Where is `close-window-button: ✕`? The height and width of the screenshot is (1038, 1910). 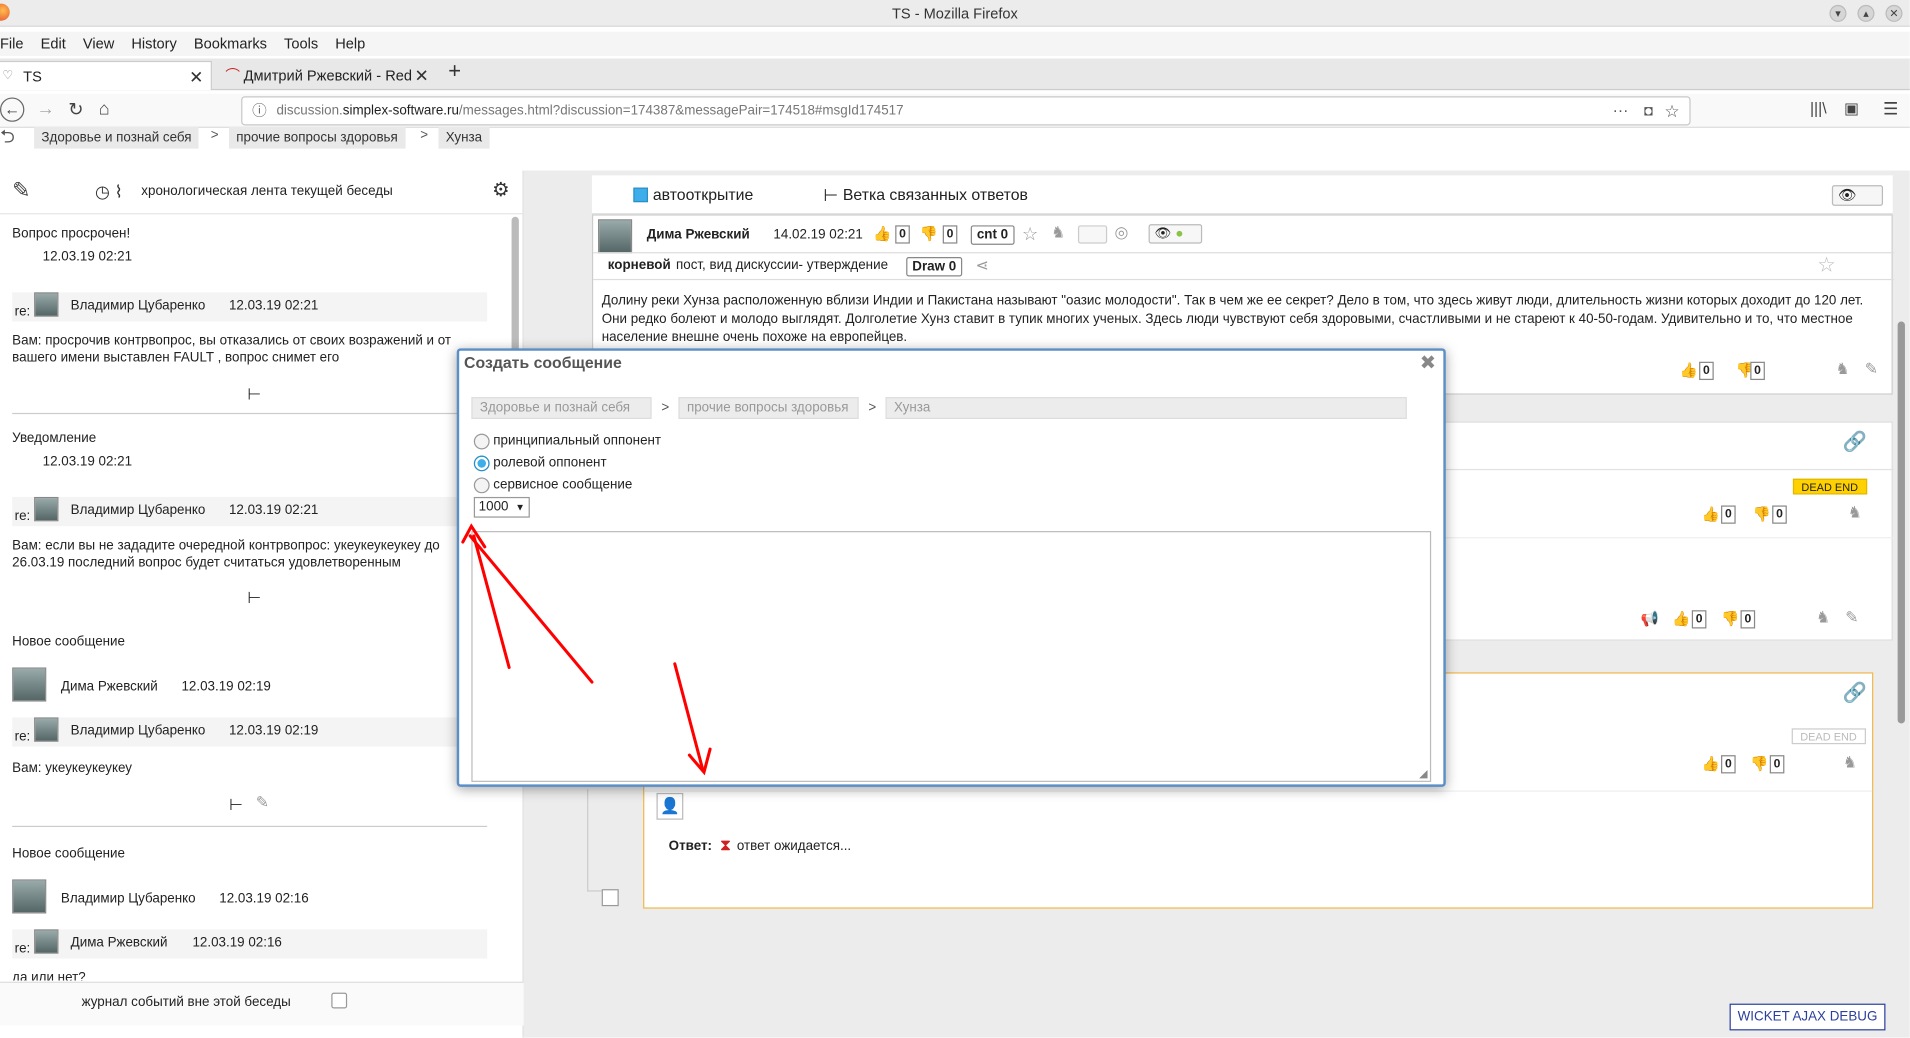 close-window-button: ✕ is located at coordinates (1894, 13).